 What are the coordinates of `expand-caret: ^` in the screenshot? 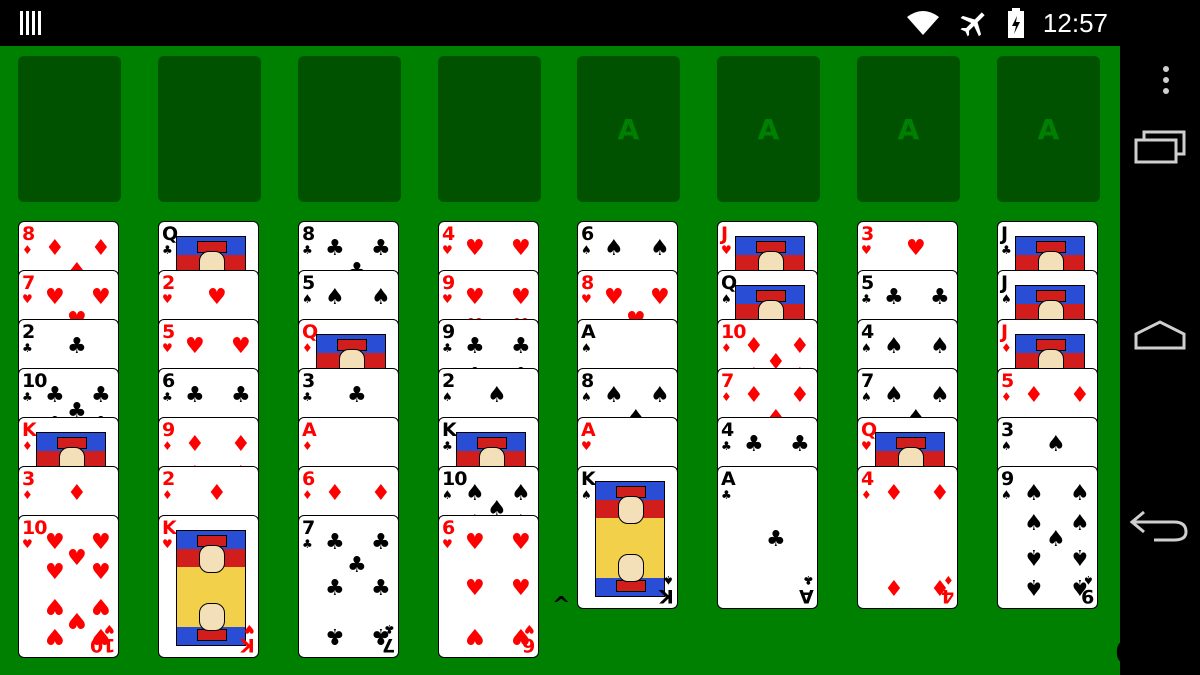 It's located at (561, 605).